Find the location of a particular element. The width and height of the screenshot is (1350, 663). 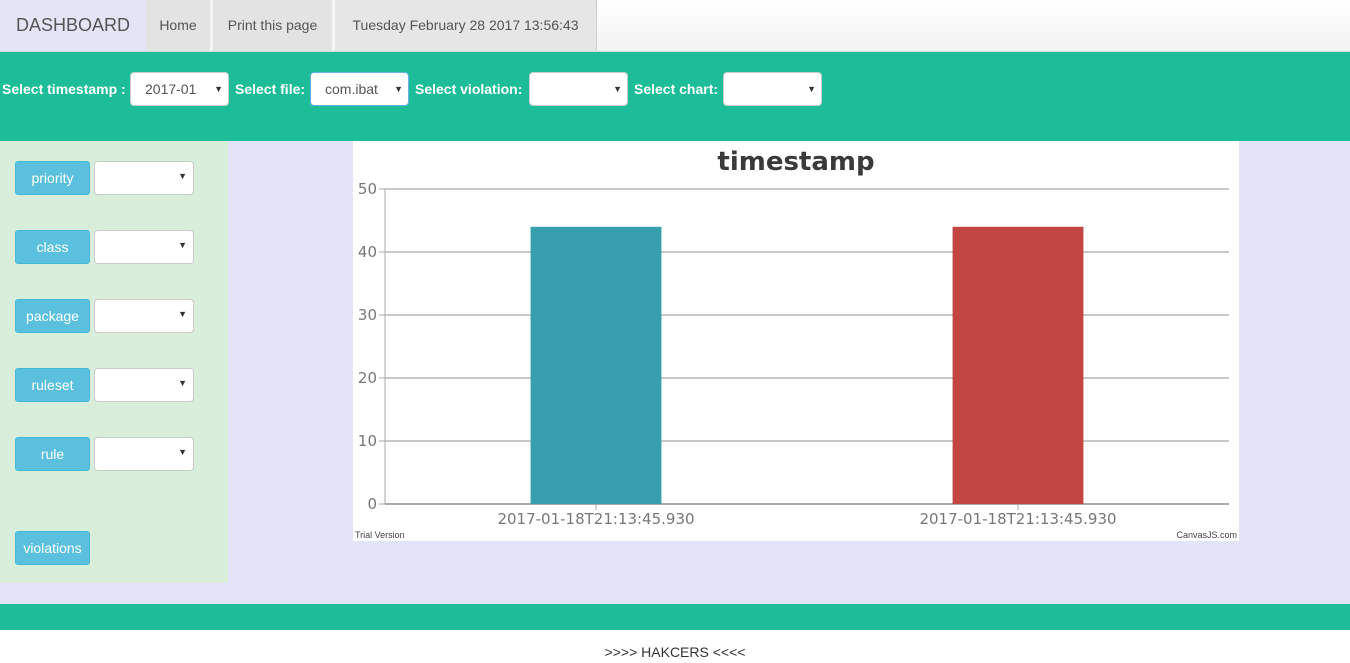

trial-watermark: Trial Version is located at coordinates (380, 535).